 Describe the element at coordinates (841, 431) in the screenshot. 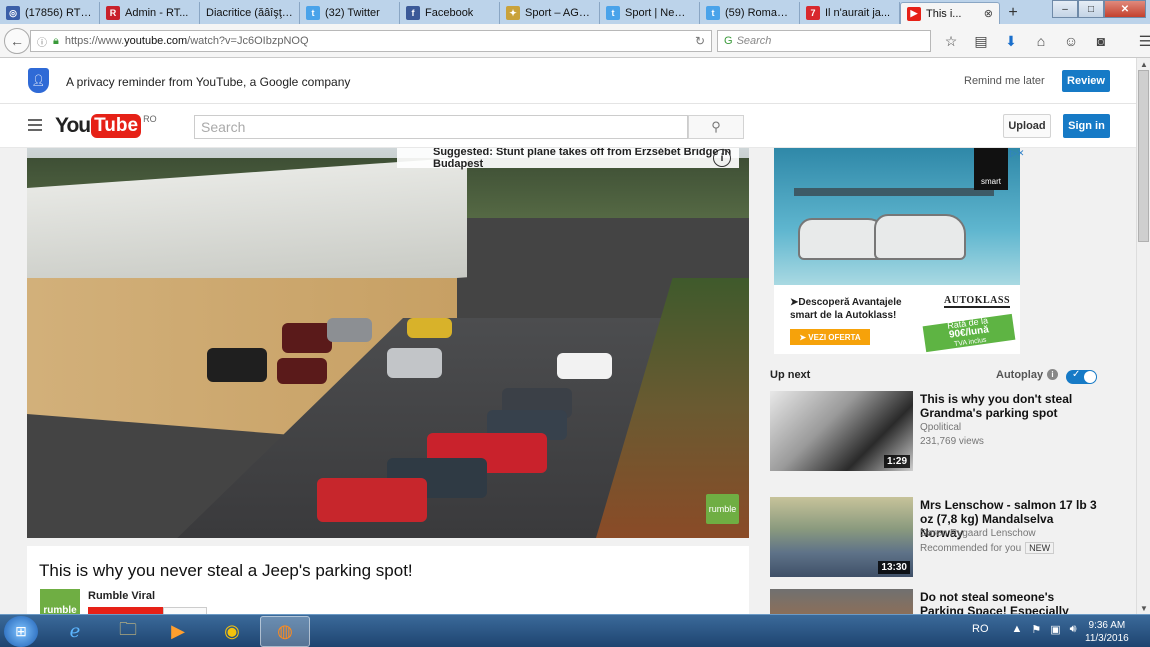

I see `video-thumbnail: 1:29` at that location.